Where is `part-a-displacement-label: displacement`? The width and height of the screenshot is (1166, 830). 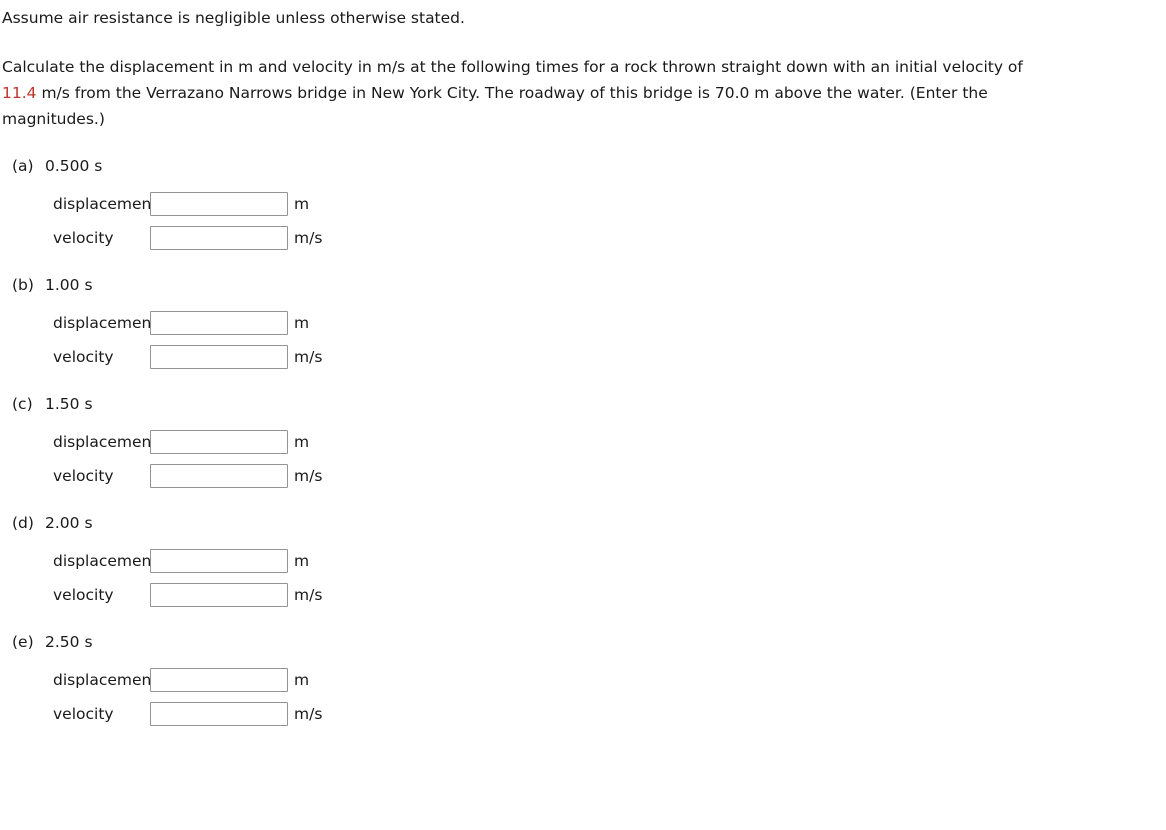
part-a-displacement-label: displacement is located at coordinates (105, 204).